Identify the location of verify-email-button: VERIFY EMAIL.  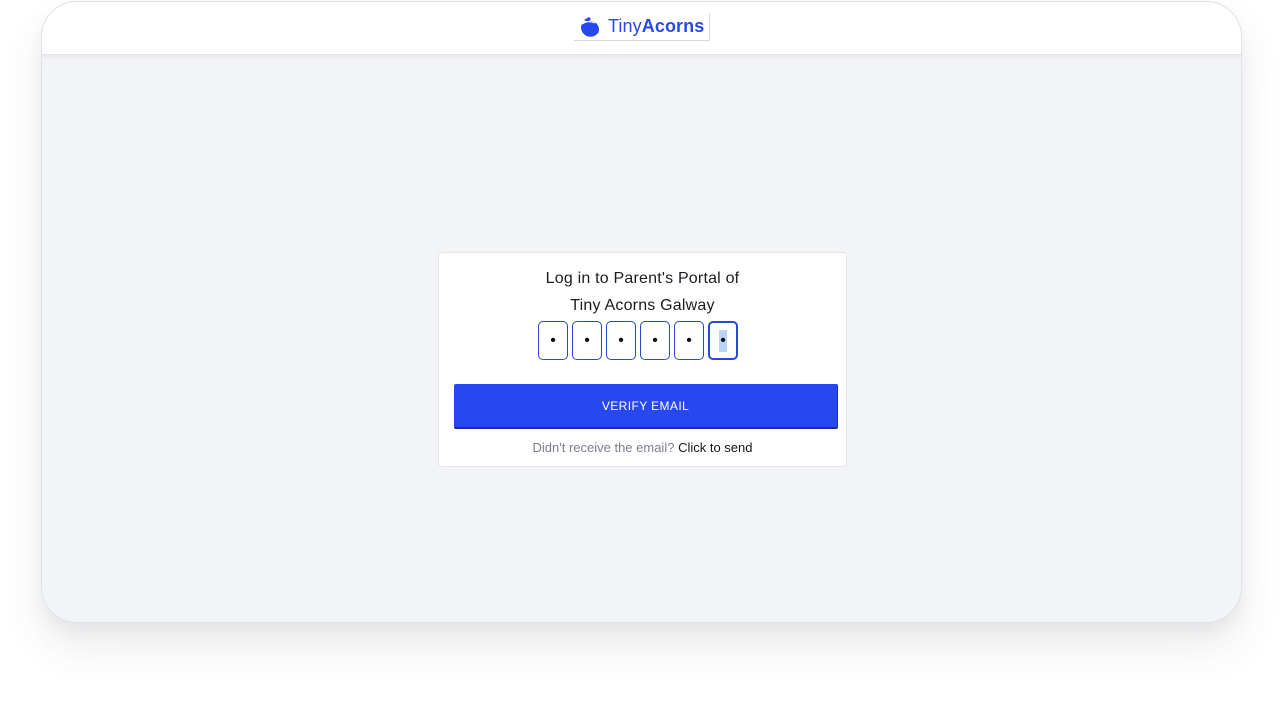
(646, 406).